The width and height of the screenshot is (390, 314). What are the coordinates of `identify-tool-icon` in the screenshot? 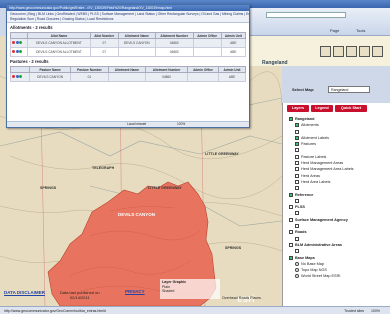 It's located at (338, 51).